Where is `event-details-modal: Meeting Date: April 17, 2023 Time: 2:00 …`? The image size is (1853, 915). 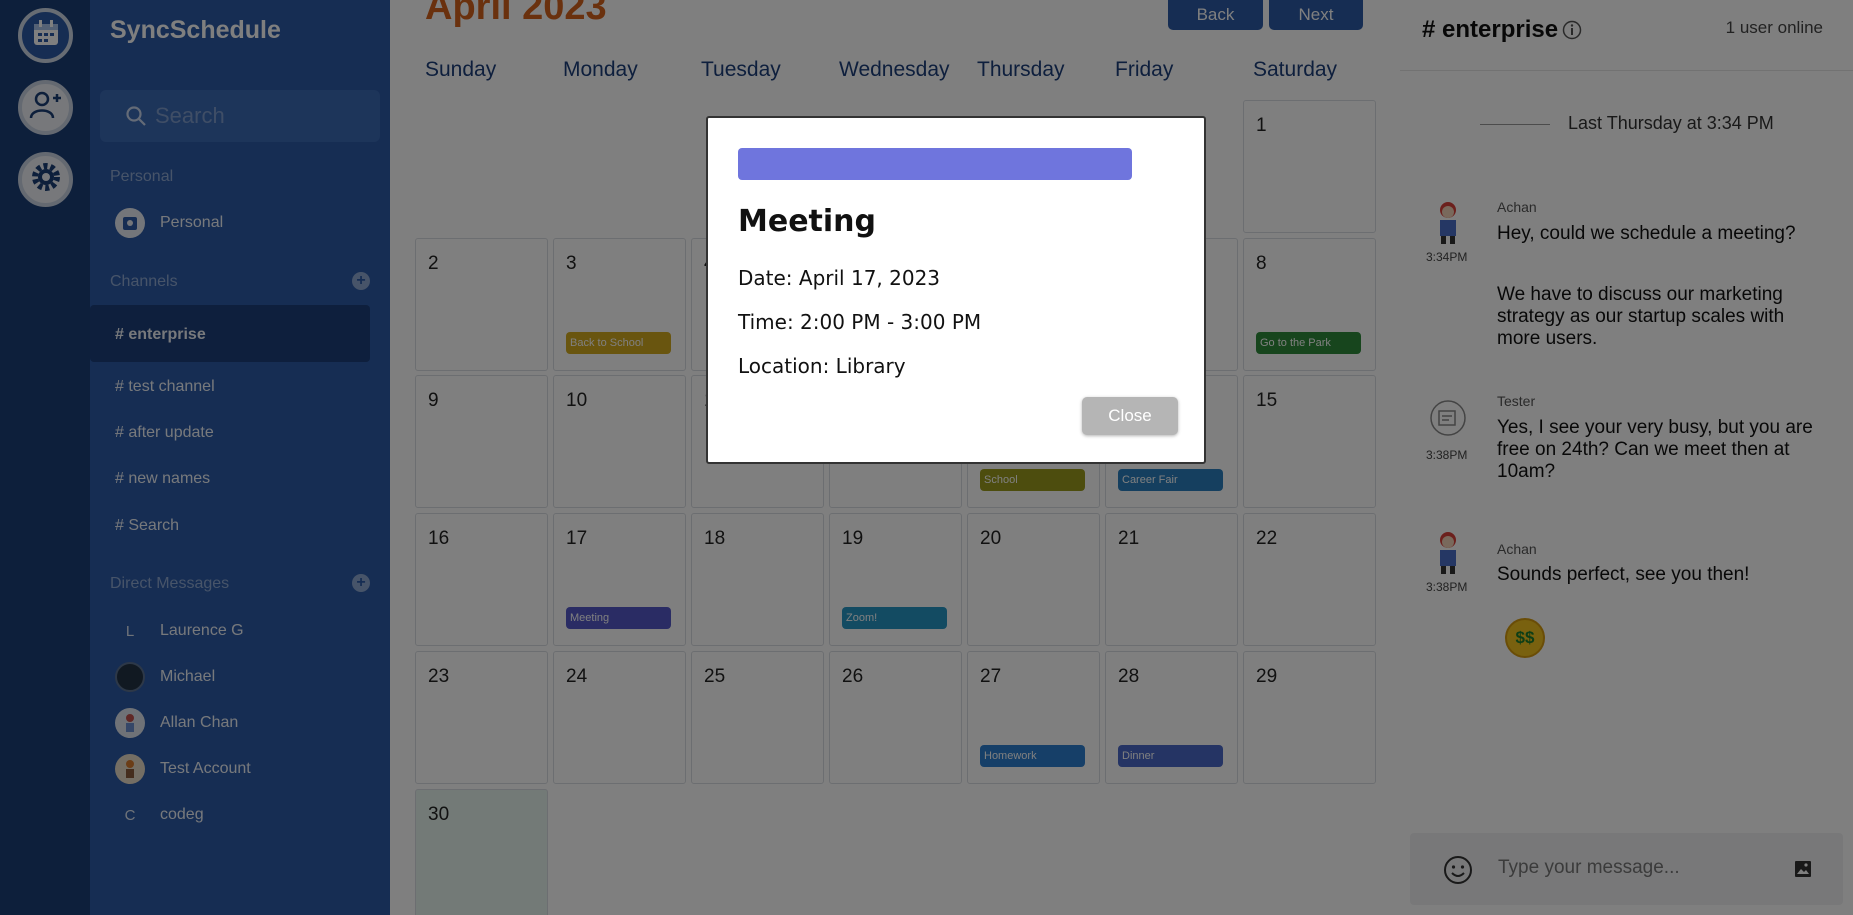 event-details-modal: Meeting Date: April 17, 2023 Time: 2:00 … is located at coordinates (956, 290).